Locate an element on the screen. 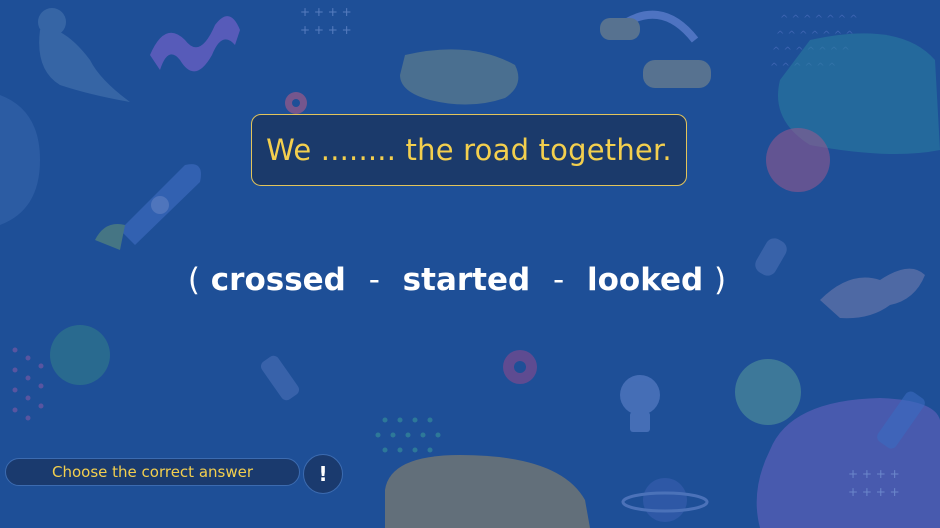  earth-icon-left is located at coordinates (80, 355).